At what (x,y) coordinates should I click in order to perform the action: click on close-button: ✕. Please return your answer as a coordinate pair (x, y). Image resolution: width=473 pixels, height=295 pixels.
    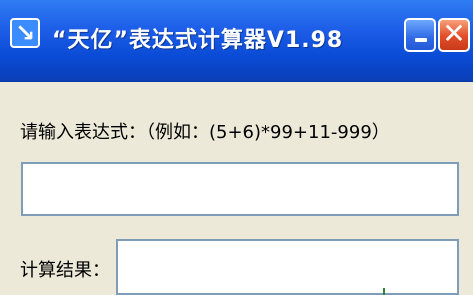
    Looking at the image, I should click on (454, 35).